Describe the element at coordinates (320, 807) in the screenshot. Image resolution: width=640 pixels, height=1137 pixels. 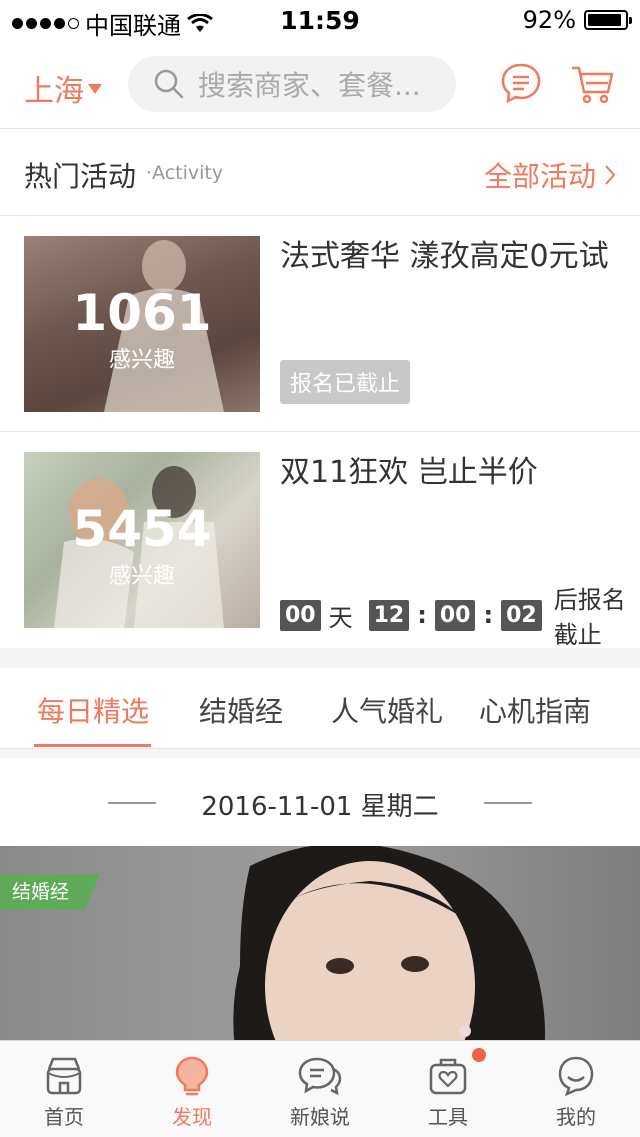
I see `date-label: 2016-11-01 星期二` at that location.